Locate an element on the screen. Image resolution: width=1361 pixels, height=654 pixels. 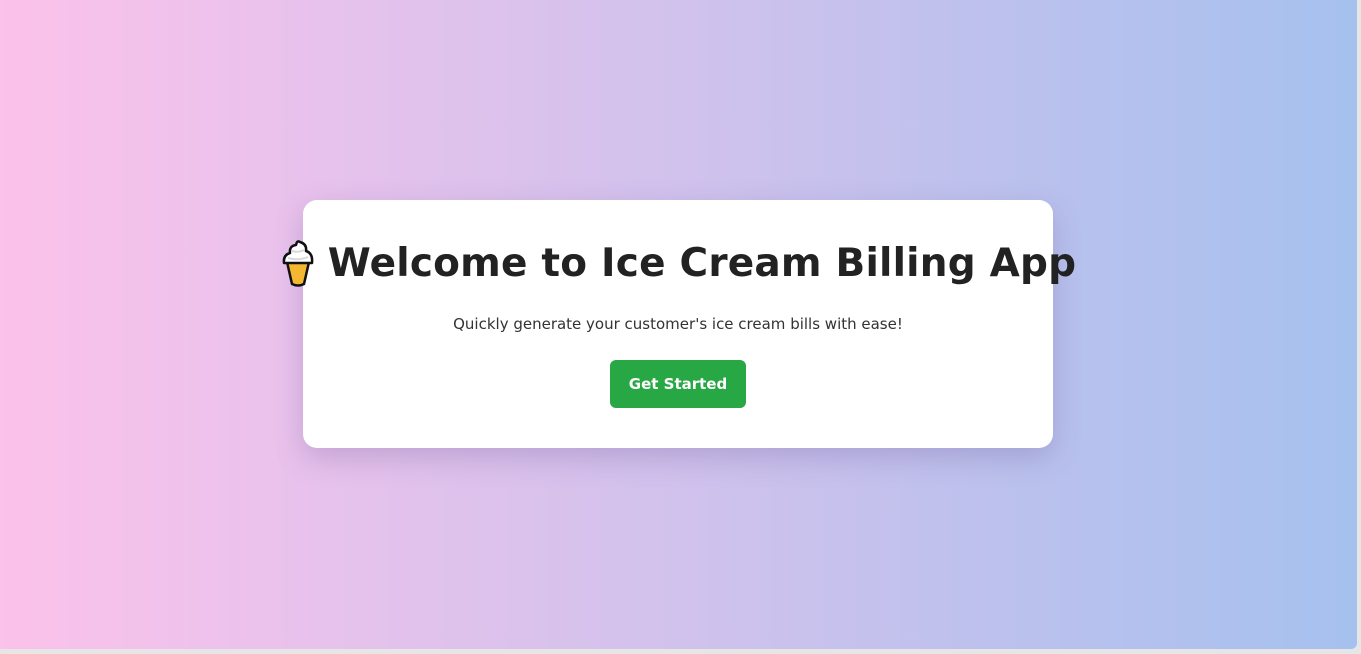
ice-cream-cone-icon is located at coordinates (298, 263).